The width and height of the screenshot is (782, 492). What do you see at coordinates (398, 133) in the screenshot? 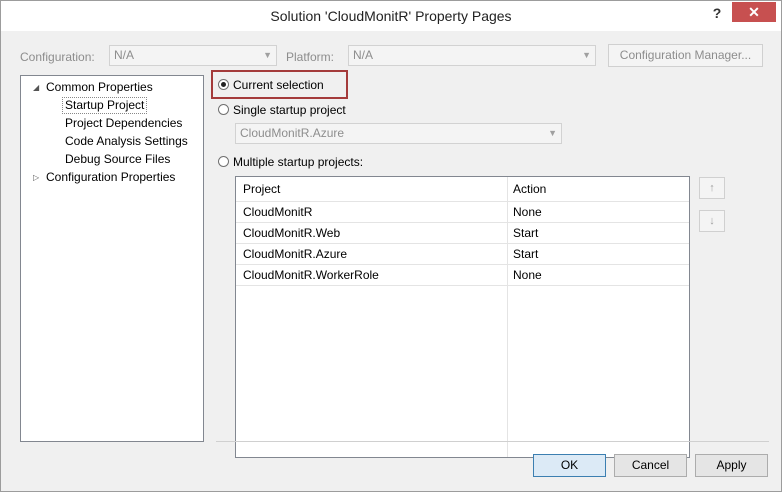
I see `single-startup-dropdown: CloudMonitR.Azure ▼` at bounding box center [398, 133].